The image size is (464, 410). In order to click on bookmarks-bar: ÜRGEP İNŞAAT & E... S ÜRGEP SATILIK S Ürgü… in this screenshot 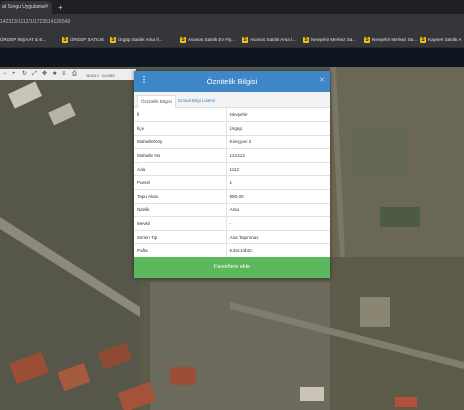, I will do `click(232, 40)`.